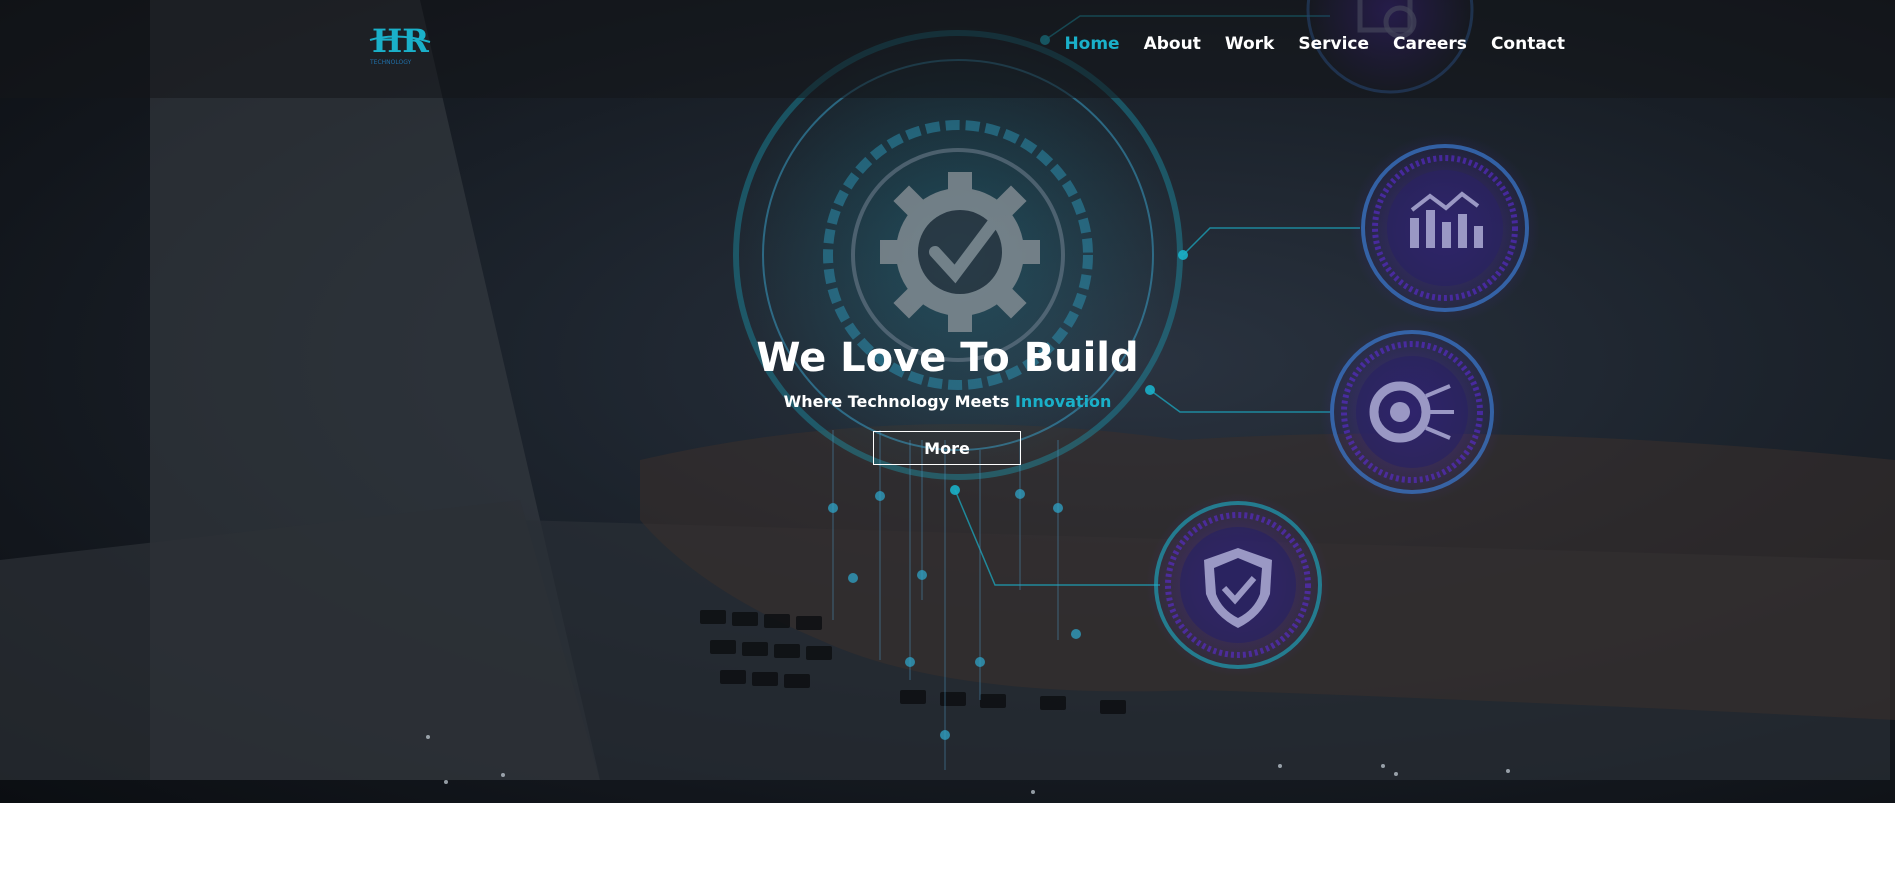 The height and width of the screenshot is (886, 1895). What do you see at coordinates (1172, 44) in the screenshot?
I see `nav-about: About` at bounding box center [1172, 44].